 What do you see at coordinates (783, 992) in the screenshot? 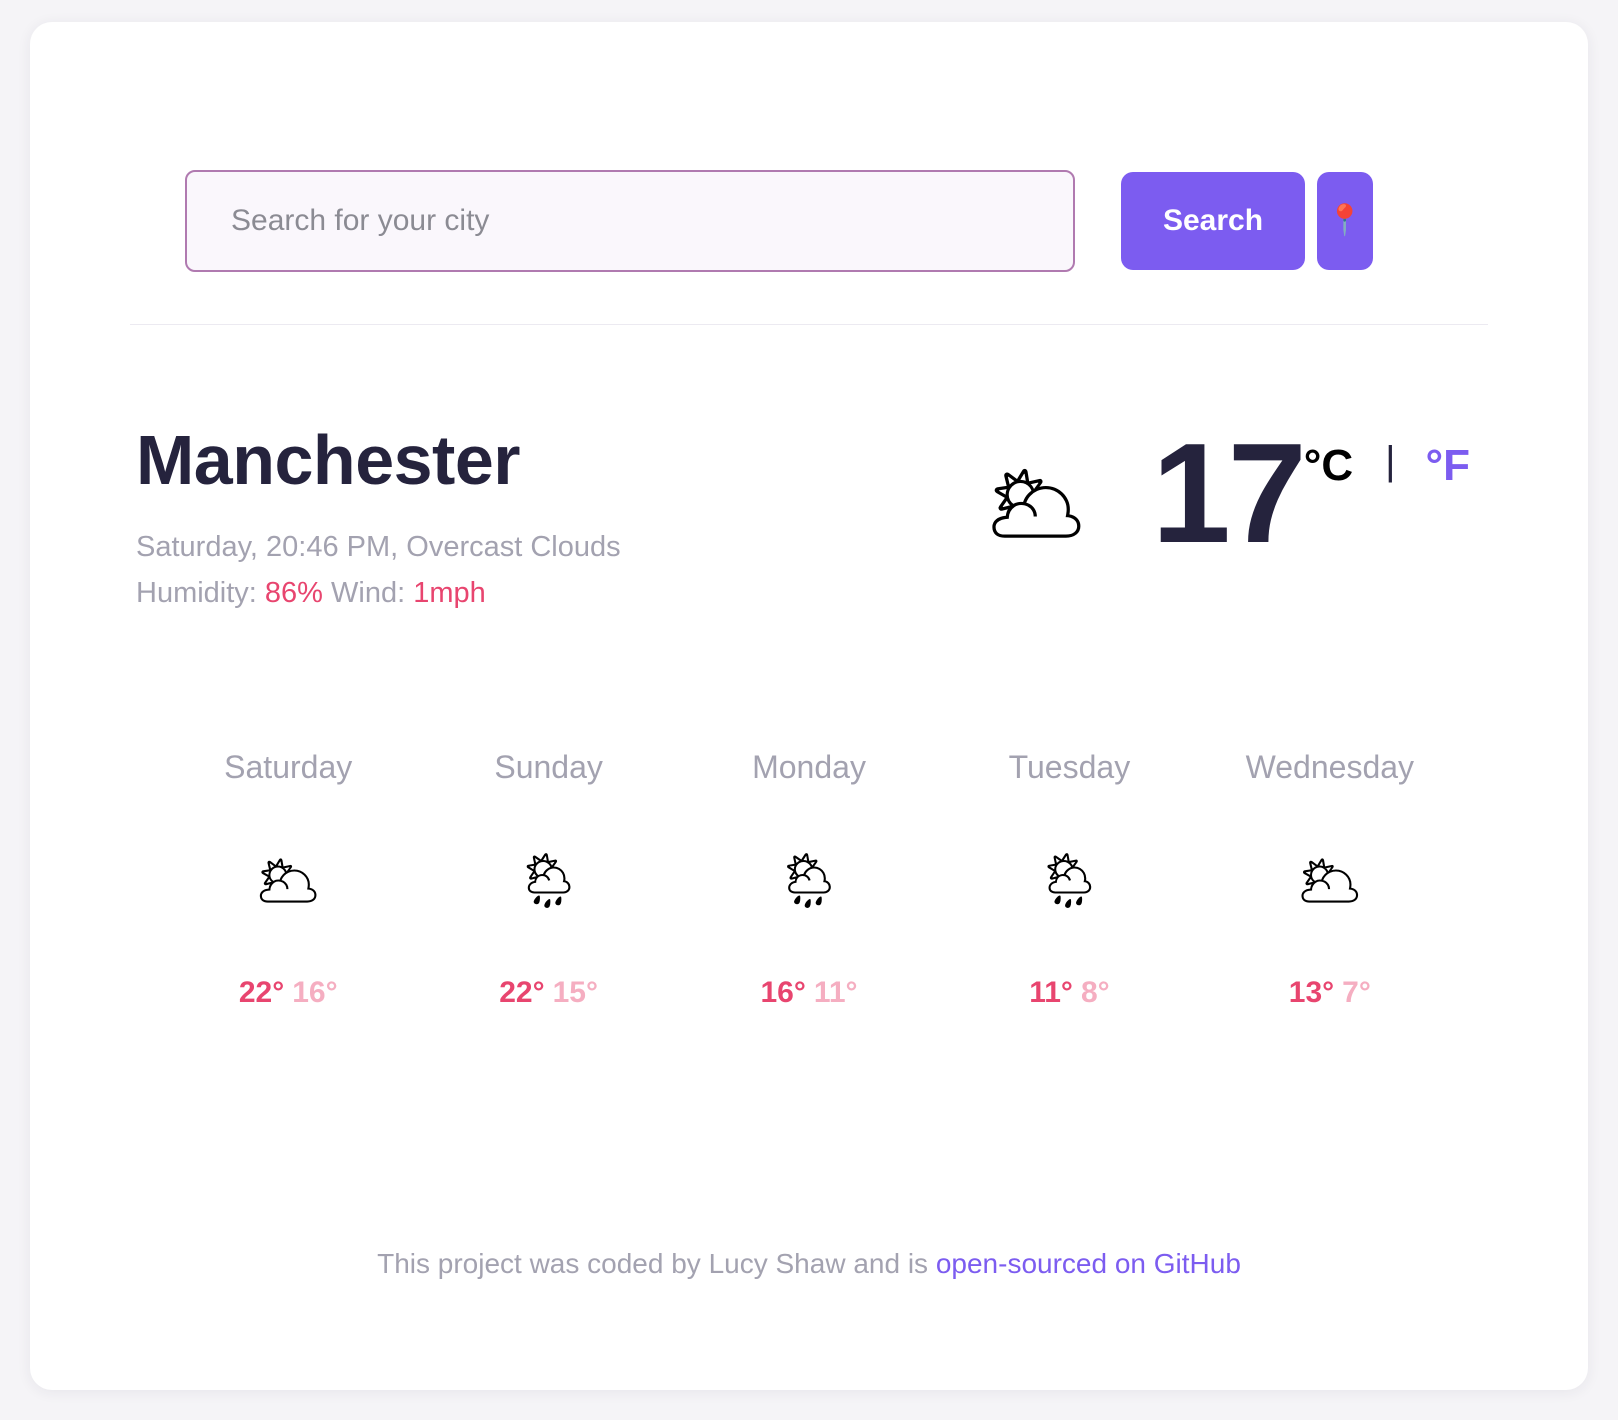
I see `forecast-temp-max: 16°` at bounding box center [783, 992].